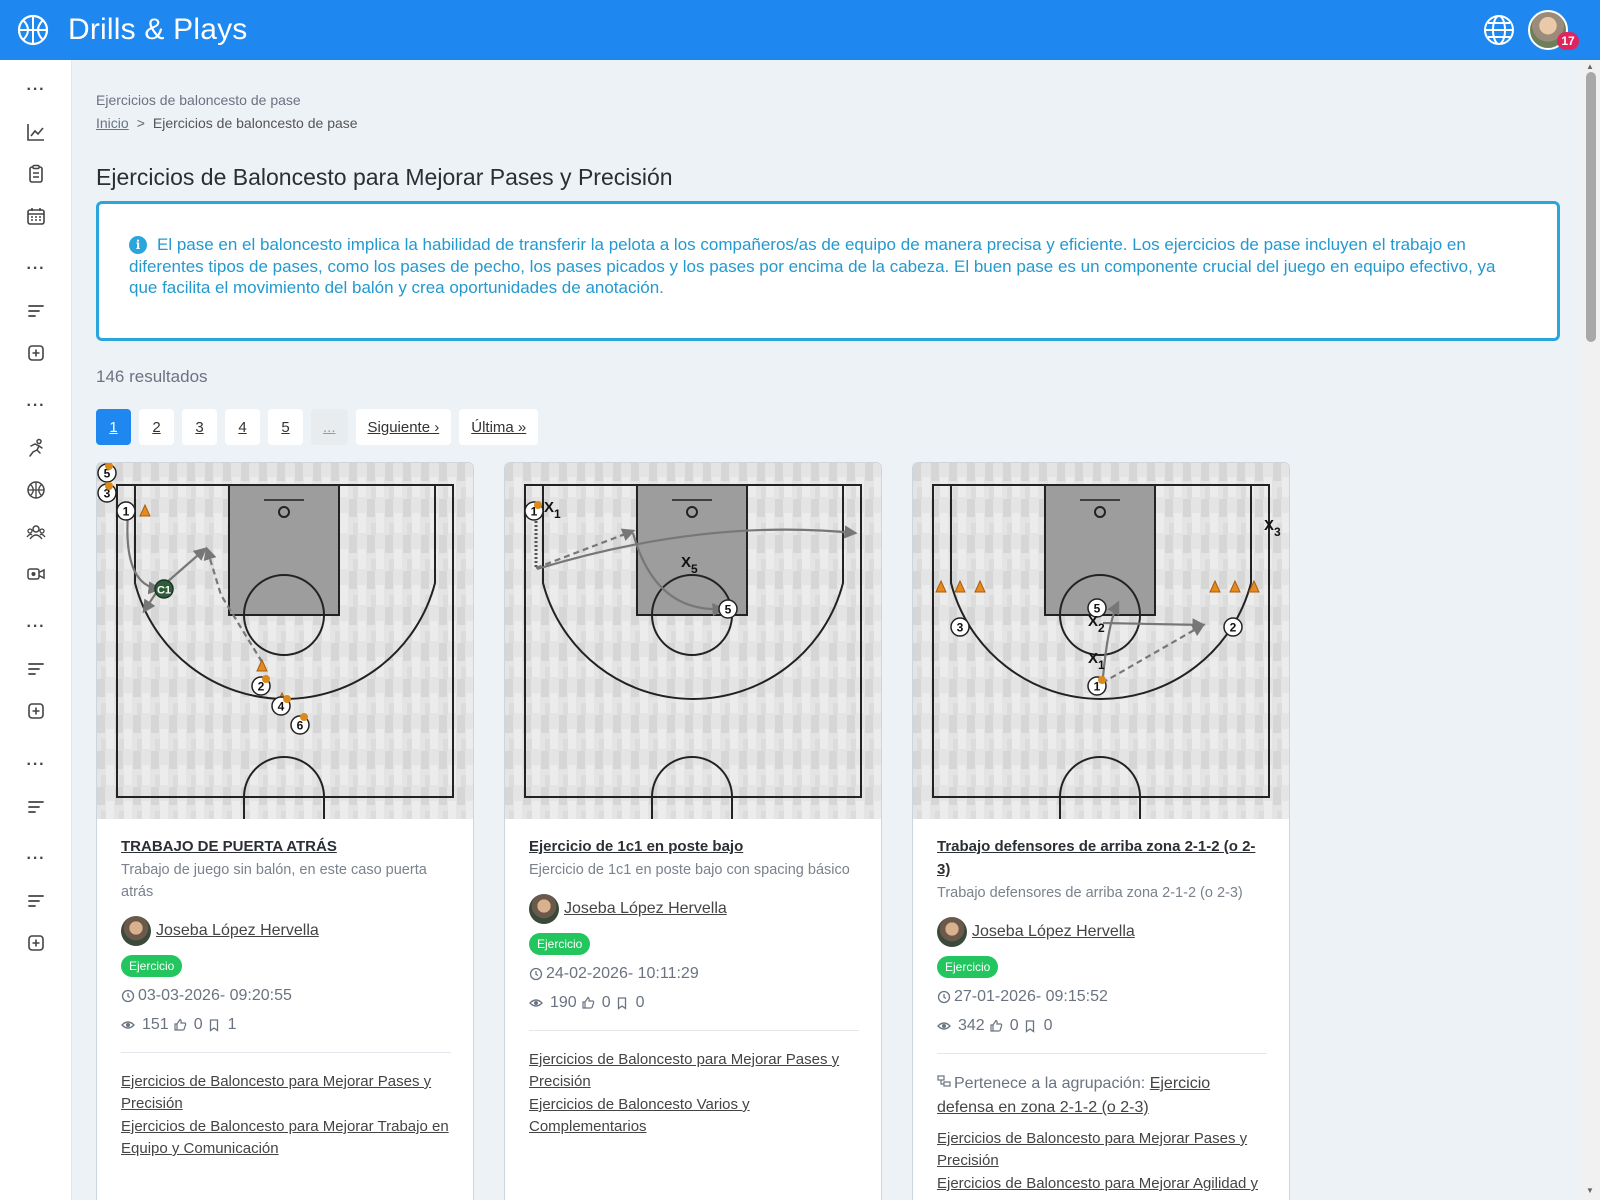 The image size is (1600, 1200). What do you see at coordinates (36, 574) in the screenshot?
I see `video-icon` at bounding box center [36, 574].